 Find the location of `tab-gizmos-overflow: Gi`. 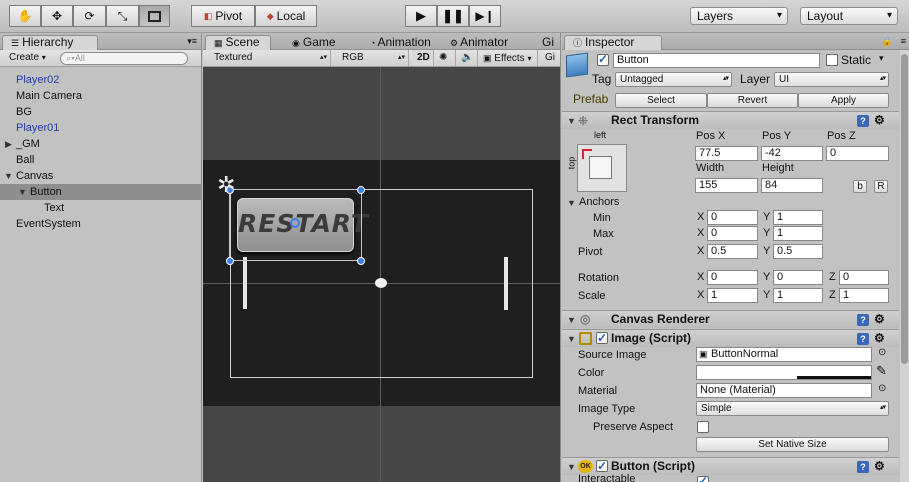

tab-gizmos-overflow: Gi is located at coordinates (547, 42).